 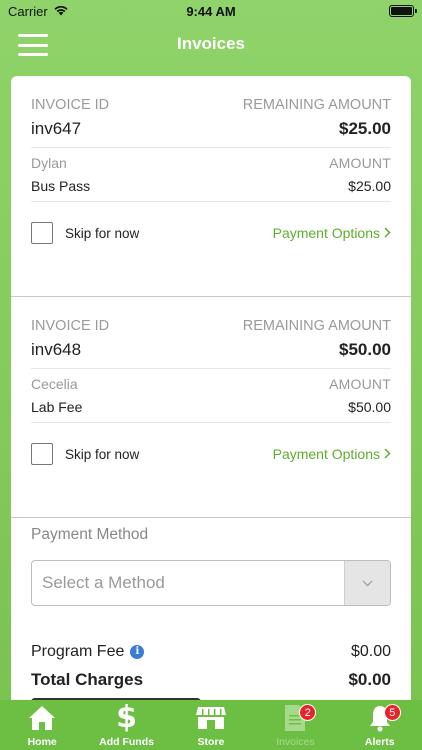 I want to click on invoice-amount: $25.00, so click(x=369, y=186).